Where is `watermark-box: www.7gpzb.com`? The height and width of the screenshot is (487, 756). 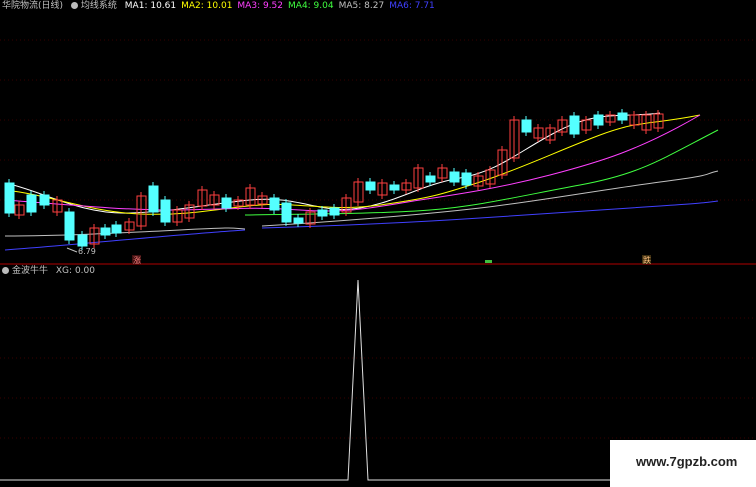 watermark-box: www.7gpzb.com is located at coordinates (683, 463).